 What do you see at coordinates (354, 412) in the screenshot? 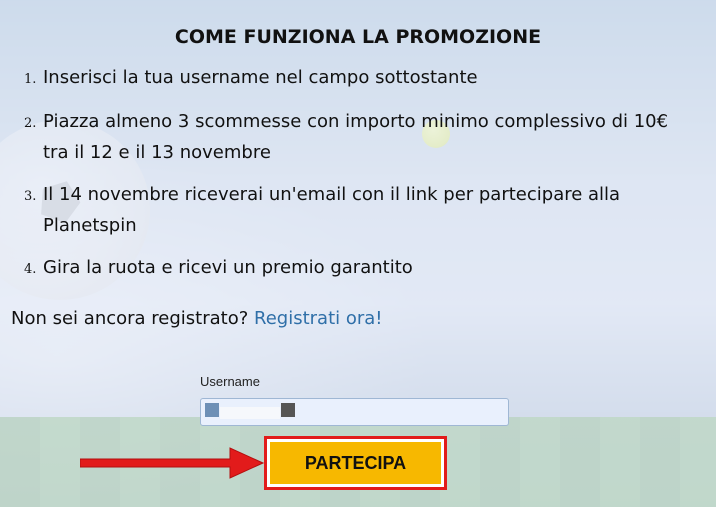
I see `username-input` at bounding box center [354, 412].